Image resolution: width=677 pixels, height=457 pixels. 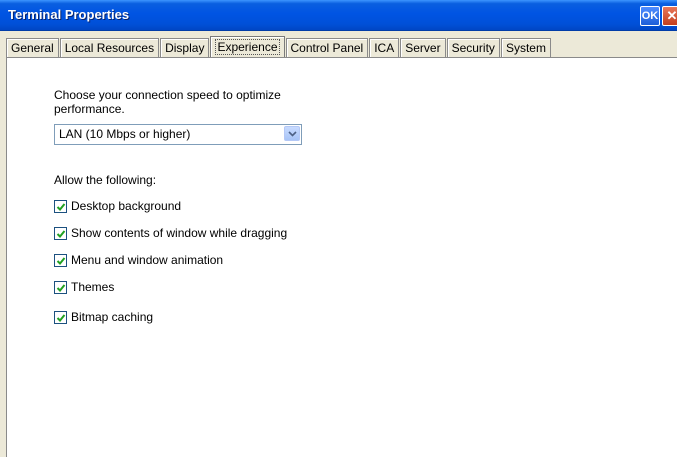 What do you see at coordinates (338, 15) in the screenshot?
I see `title-bar: Terminal Properties OK ✕` at bounding box center [338, 15].